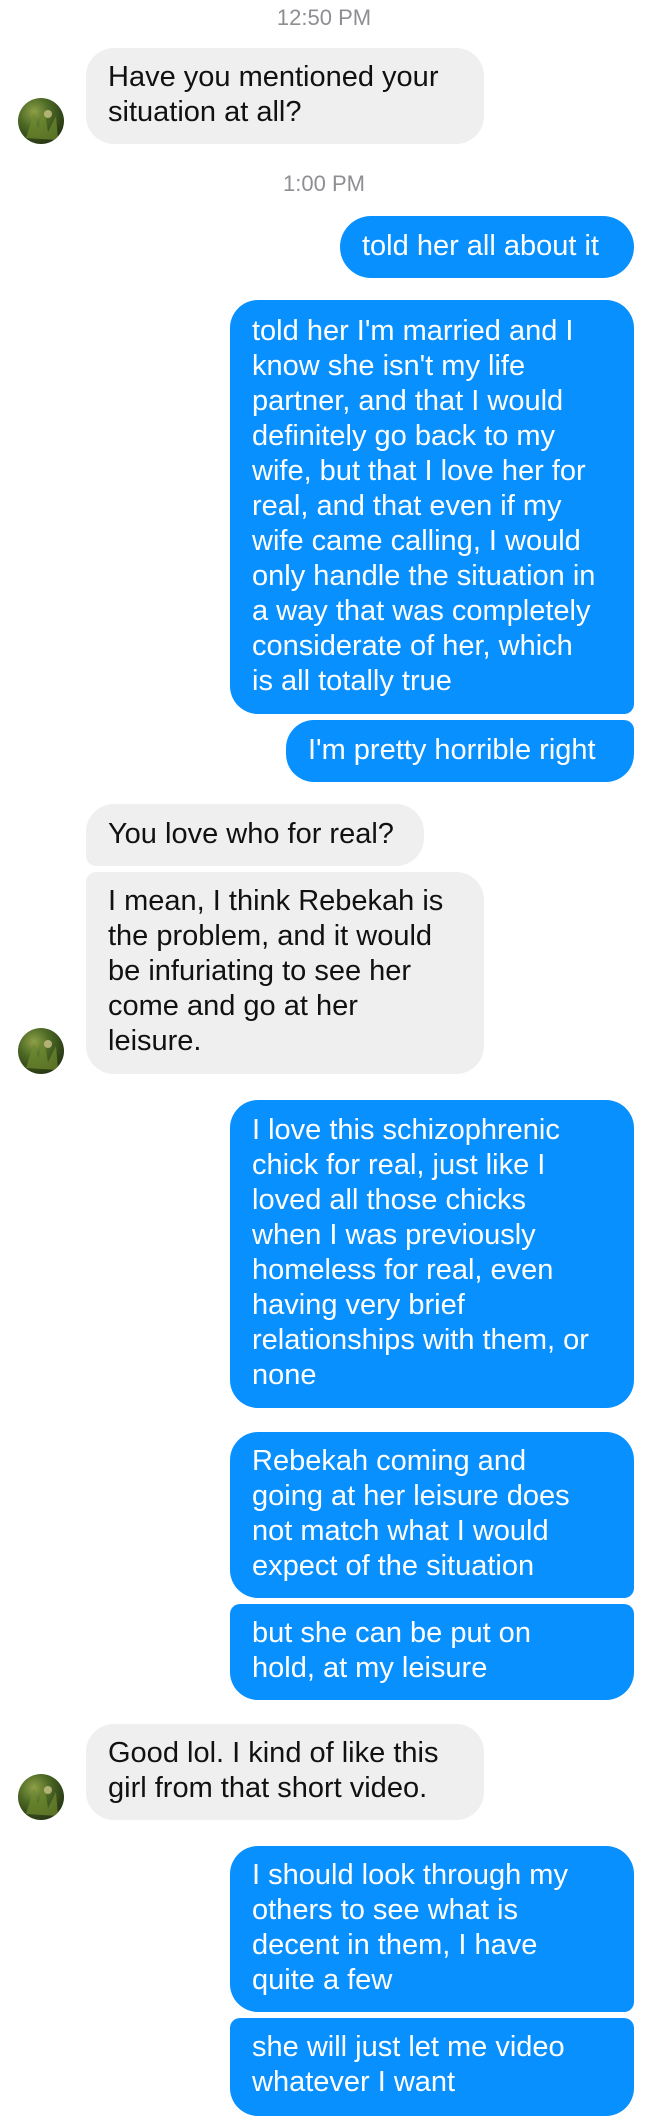 Image resolution: width=648 pixels, height=2125 pixels. I want to click on message-line: come and go at her, so click(233, 1006).